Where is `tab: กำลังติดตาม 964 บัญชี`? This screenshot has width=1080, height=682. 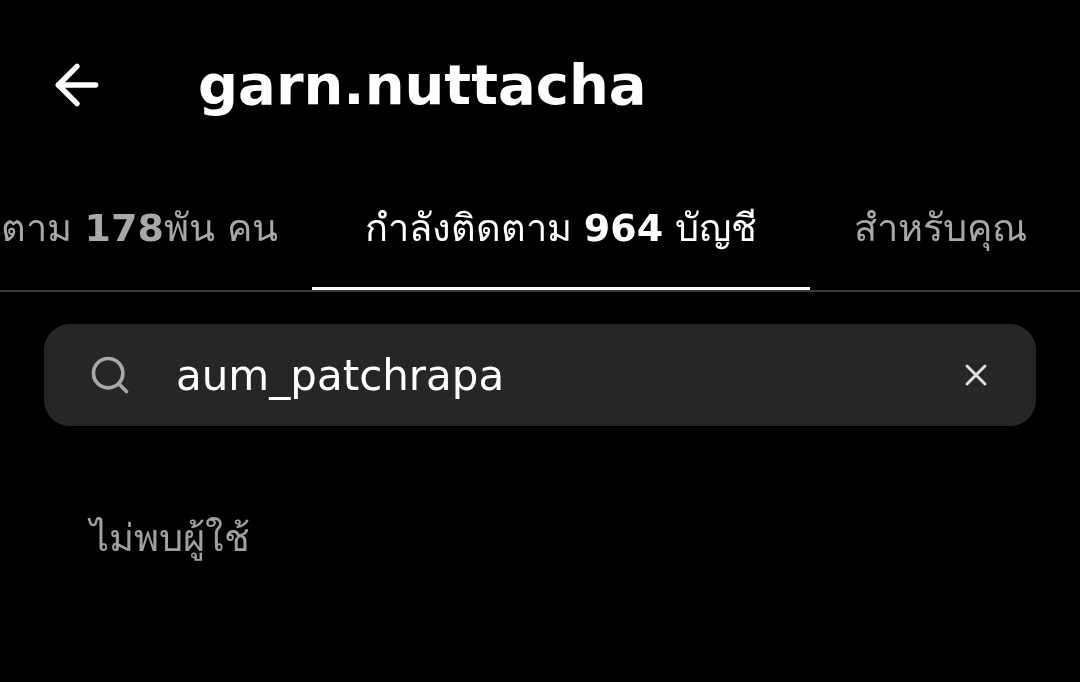
tab: กำลังติดตาม 964 บัญชี is located at coordinates (561, 230).